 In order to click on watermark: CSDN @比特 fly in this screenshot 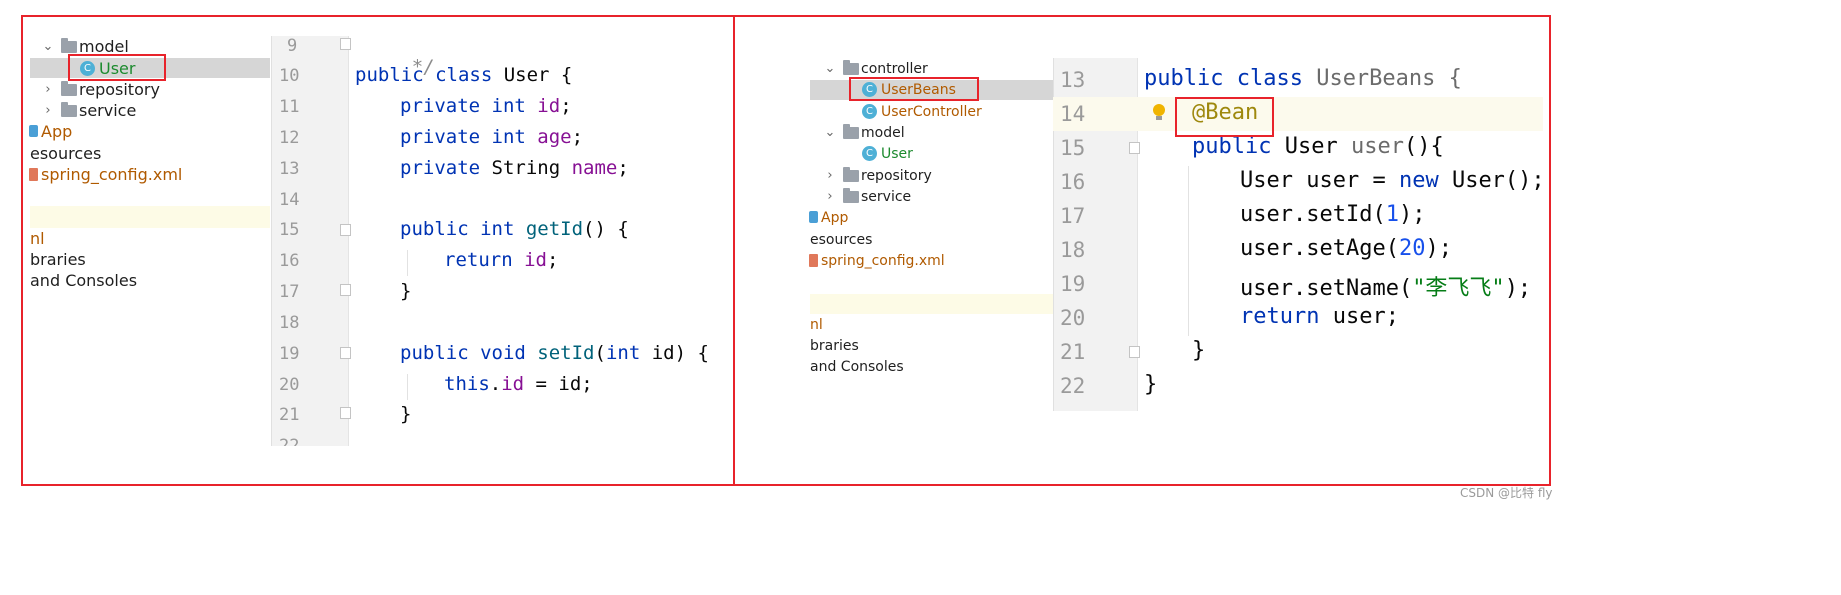, I will do `click(1506, 493)`.